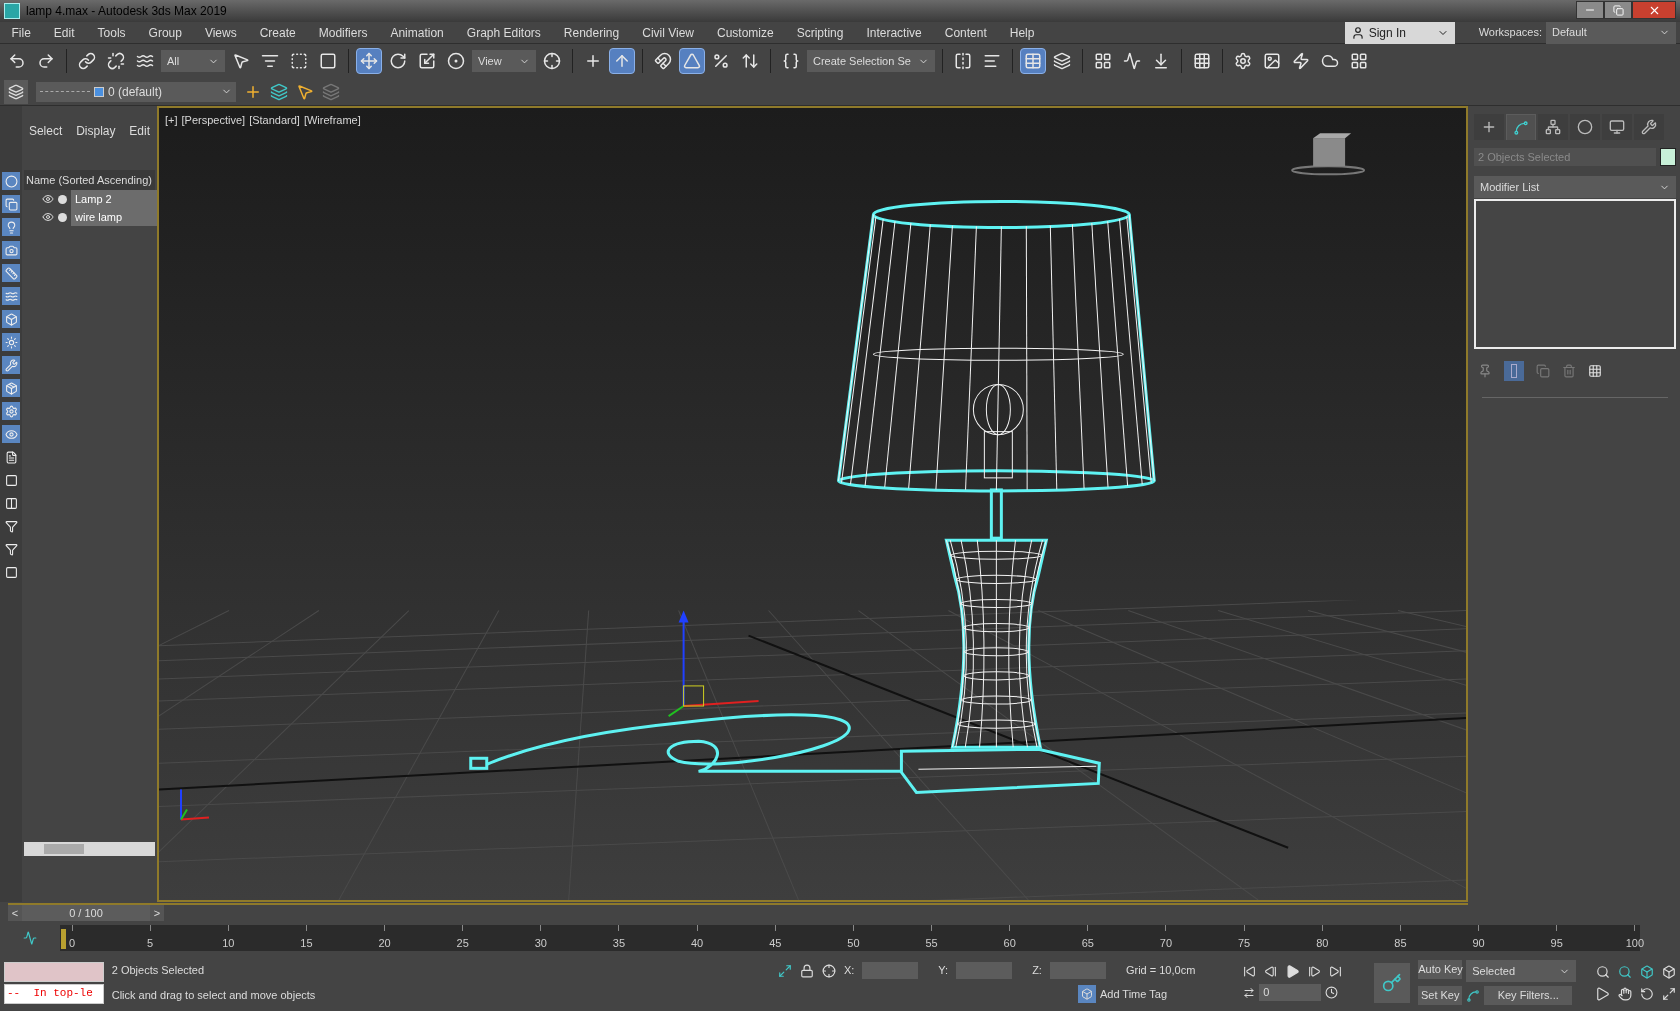 The image size is (1680, 1011). I want to click on lightbulb-icon, so click(11, 227).